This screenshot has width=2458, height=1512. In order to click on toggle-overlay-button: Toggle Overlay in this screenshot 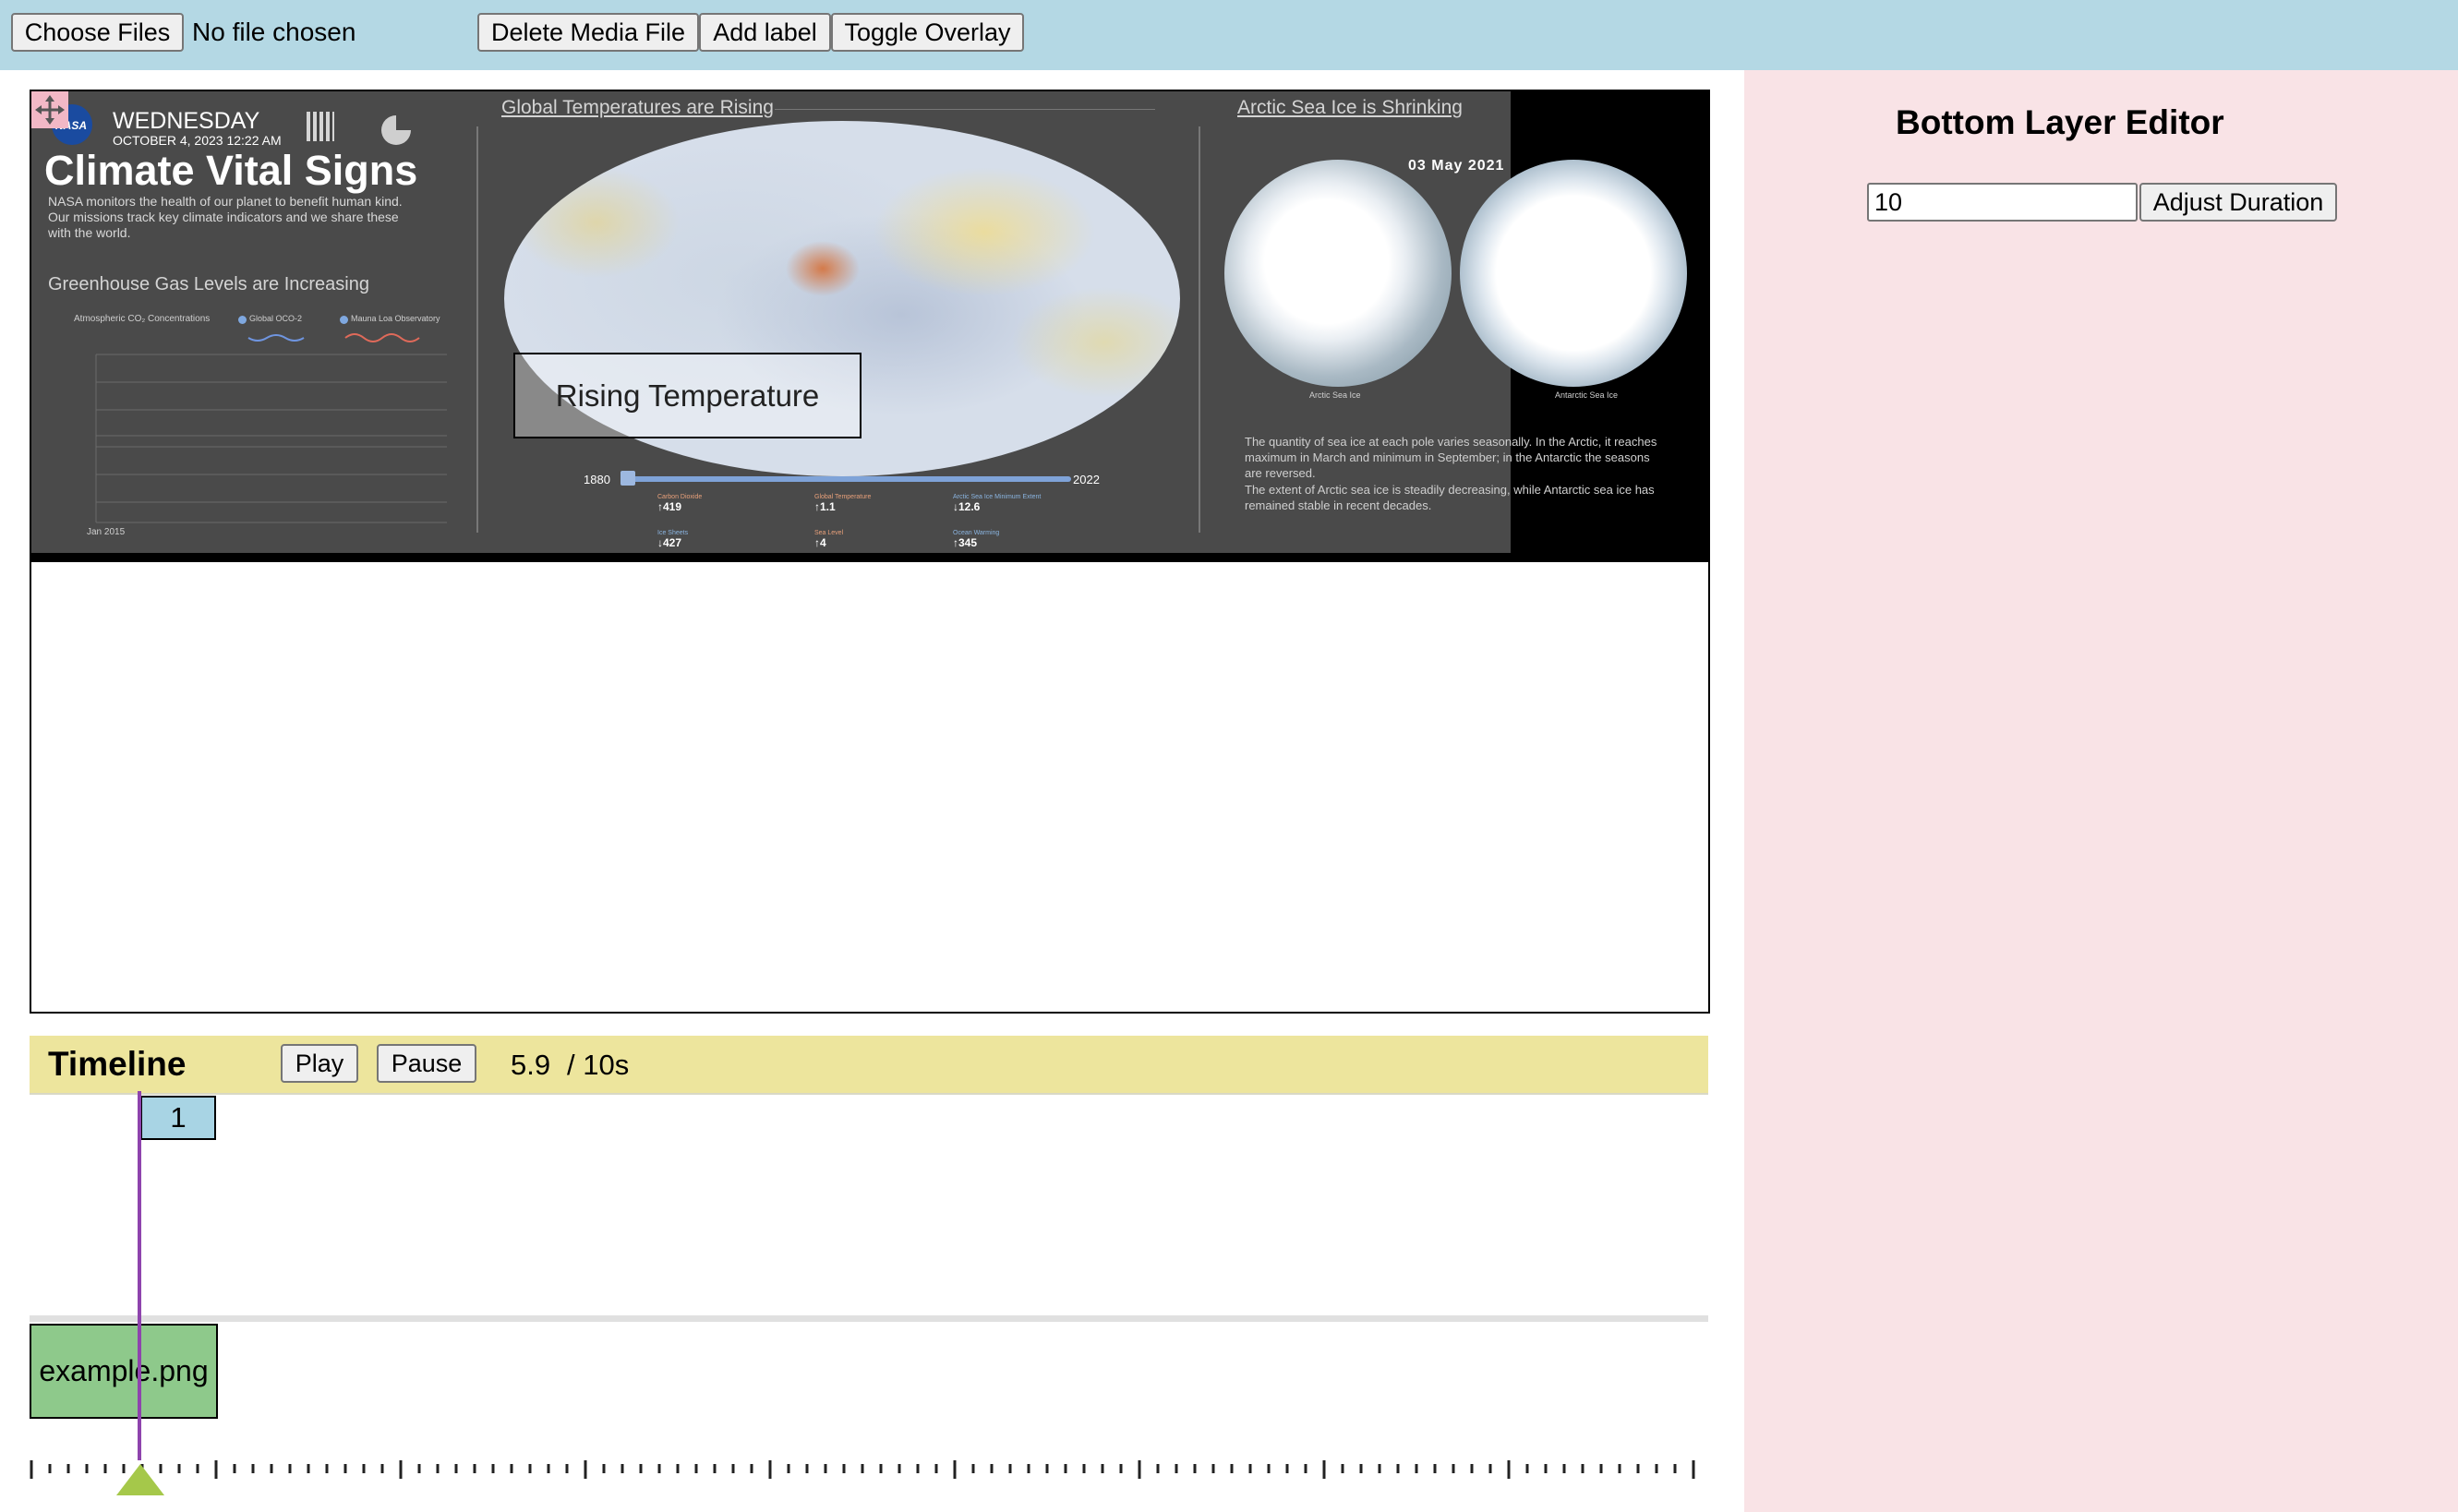, I will do `click(928, 32)`.